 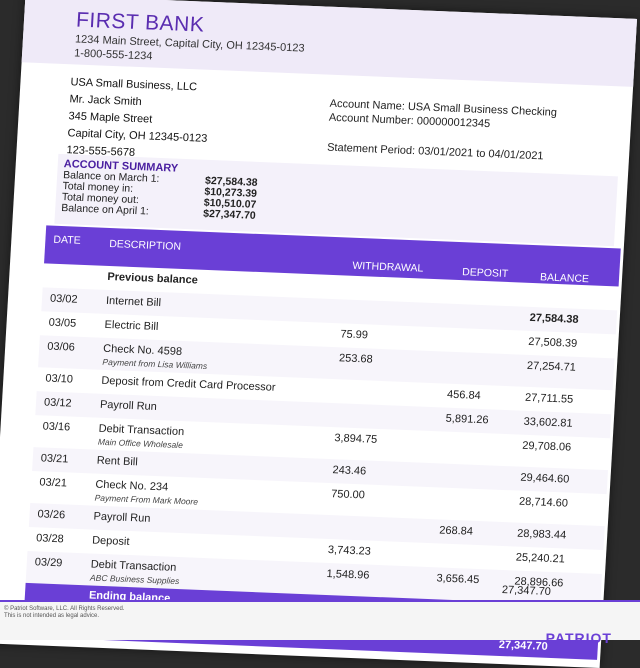 I want to click on header-withdrawal: WITHDRAWAL, so click(x=388, y=267).